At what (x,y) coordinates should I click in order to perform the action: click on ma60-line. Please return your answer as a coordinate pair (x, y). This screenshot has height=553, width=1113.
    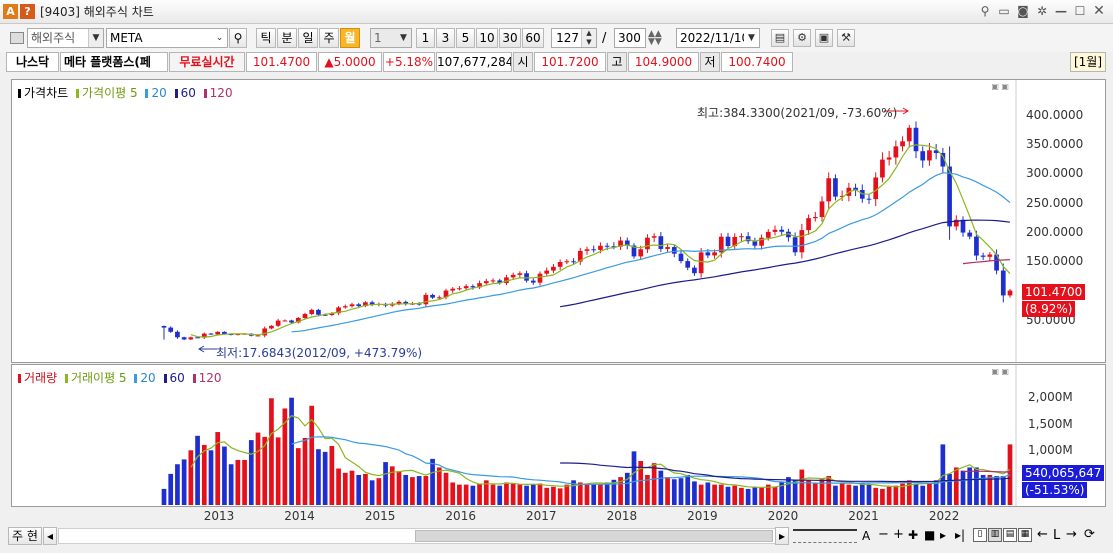
    Looking at the image, I should click on (785, 263).